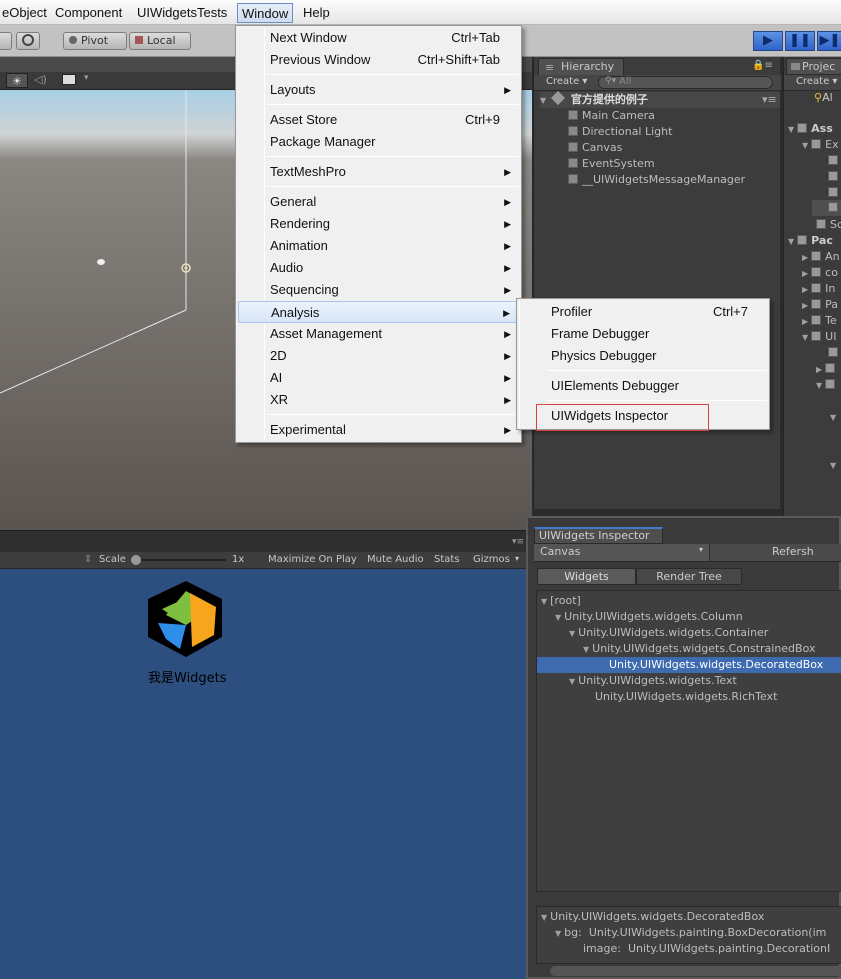 This screenshot has height=979, width=841. I want to click on local-button: Local, so click(160, 41).